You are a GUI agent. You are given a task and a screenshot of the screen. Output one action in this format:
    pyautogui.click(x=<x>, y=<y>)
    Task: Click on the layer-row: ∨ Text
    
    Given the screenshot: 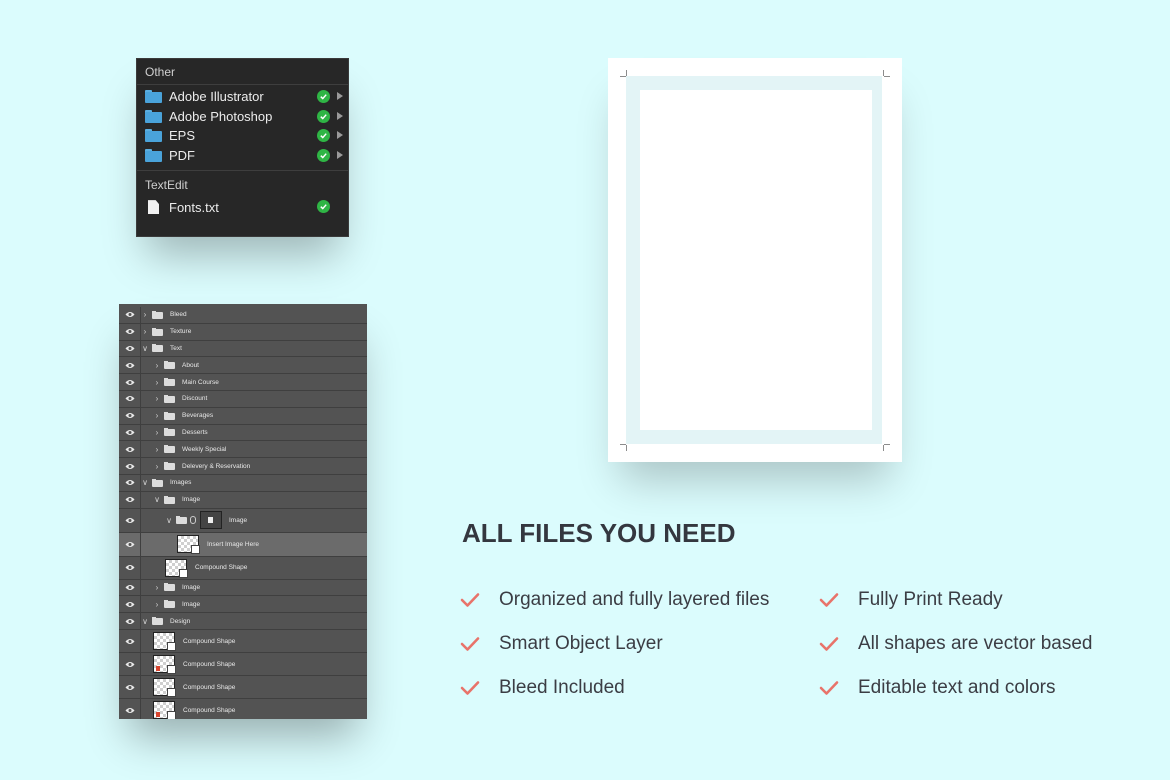 What is the action you would take?
    pyautogui.click(x=243, y=349)
    